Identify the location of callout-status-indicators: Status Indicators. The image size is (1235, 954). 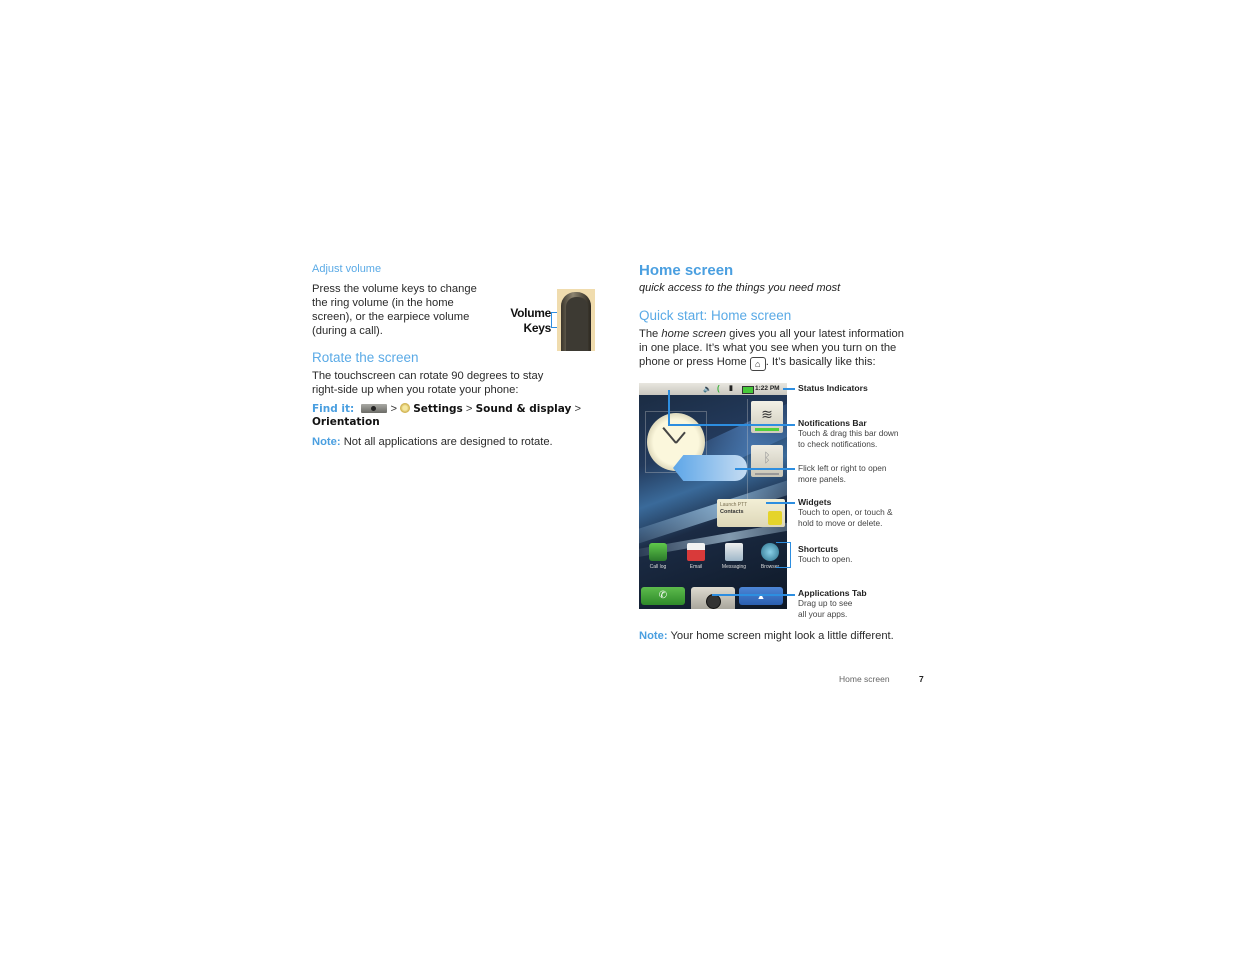
(833, 388).